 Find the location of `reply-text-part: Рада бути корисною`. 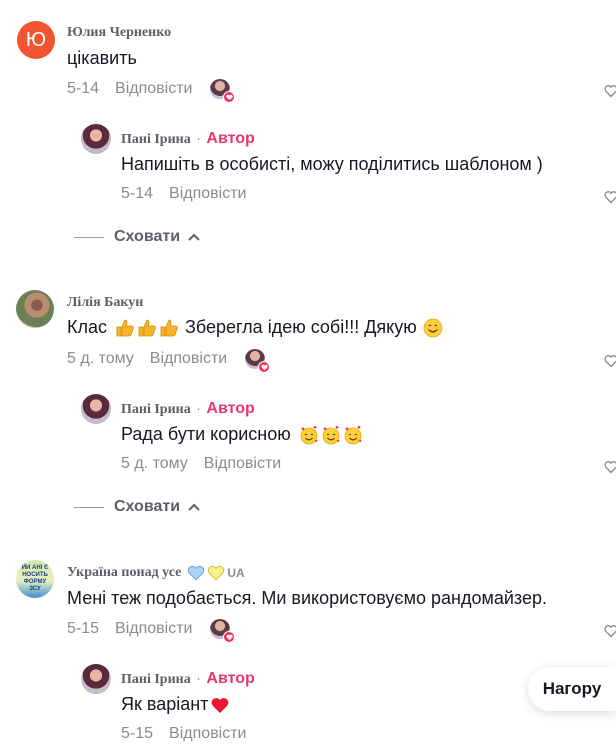

reply-text-part: Рада бути корисною is located at coordinates (206, 434).